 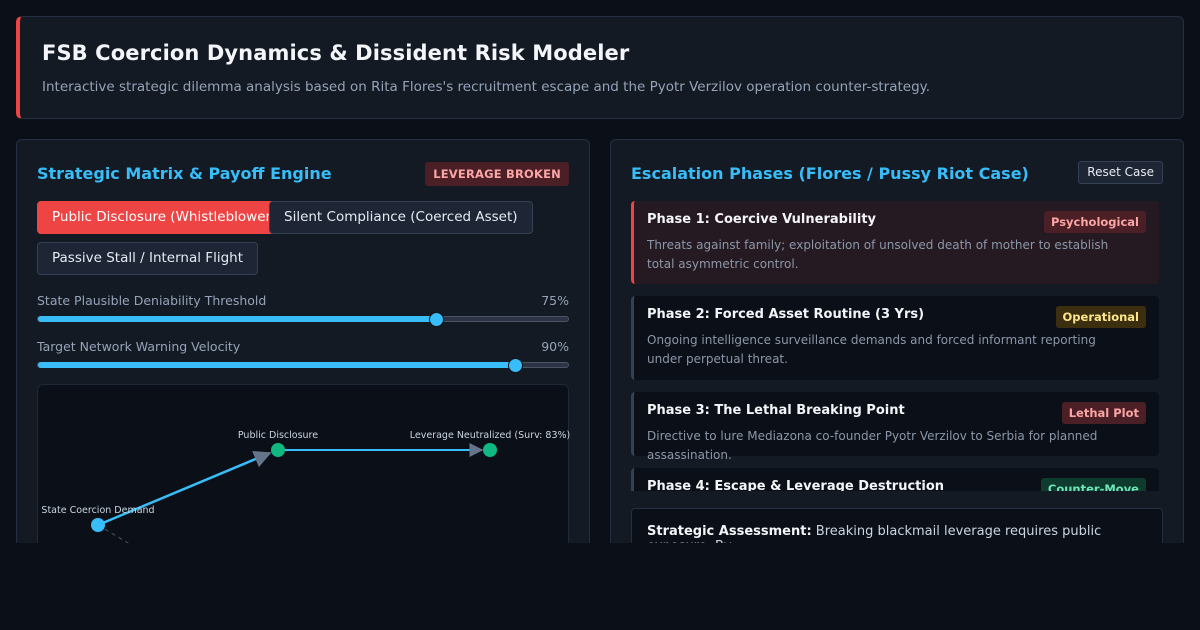 What do you see at coordinates (555, 346) in the screenshot?
I see `slider-value-warning-velocity: 90%` at bounding box center [555, 346].